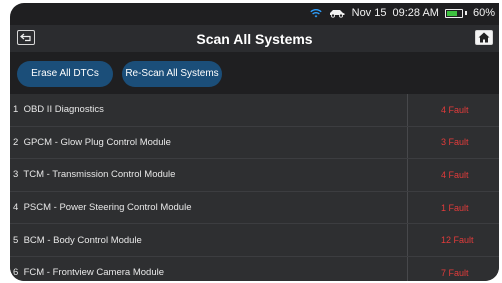 This screenshot has height=283, width=502. I want to click on fault-count: 12 Fault, so click(453, 240).